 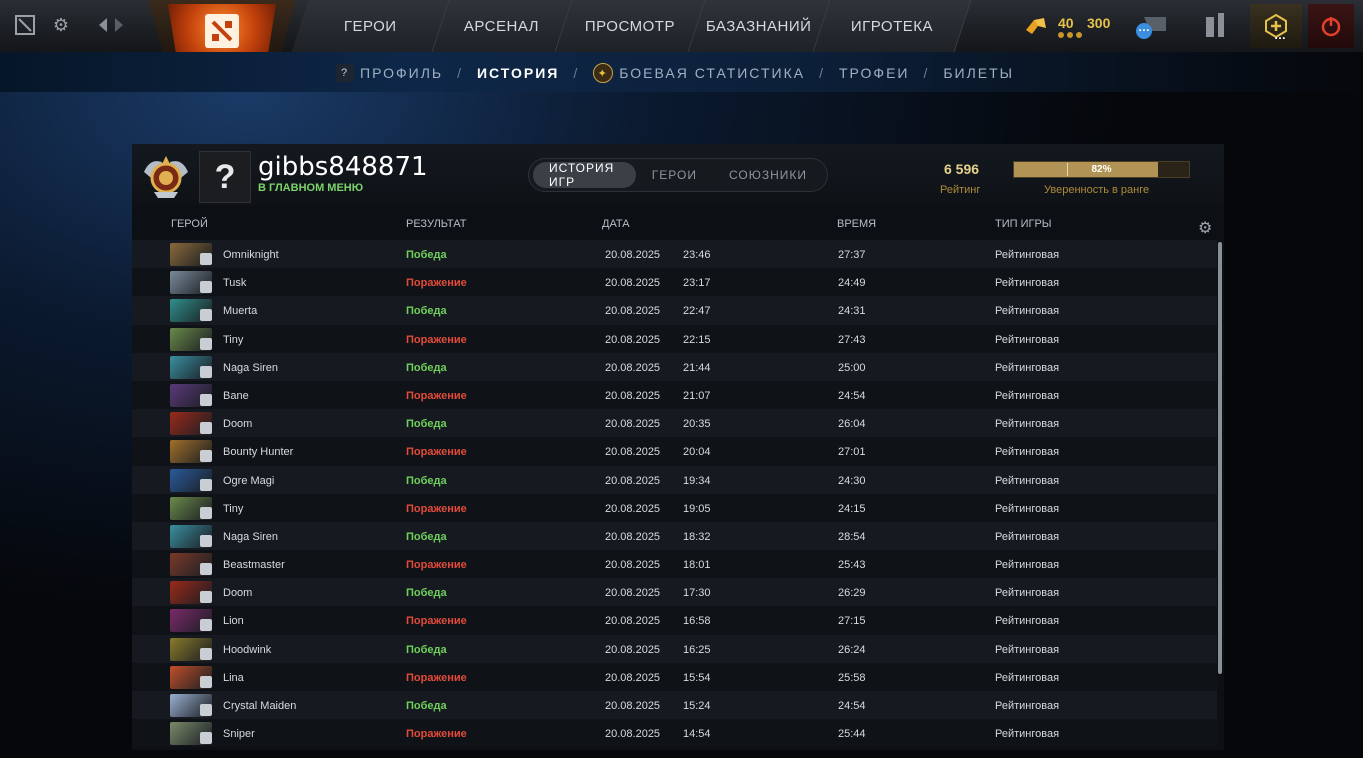 What do you see at coordinates (1070, 35) in the screenshot?
I see `currency-dots-icon` at bounding box center [1070, 35].